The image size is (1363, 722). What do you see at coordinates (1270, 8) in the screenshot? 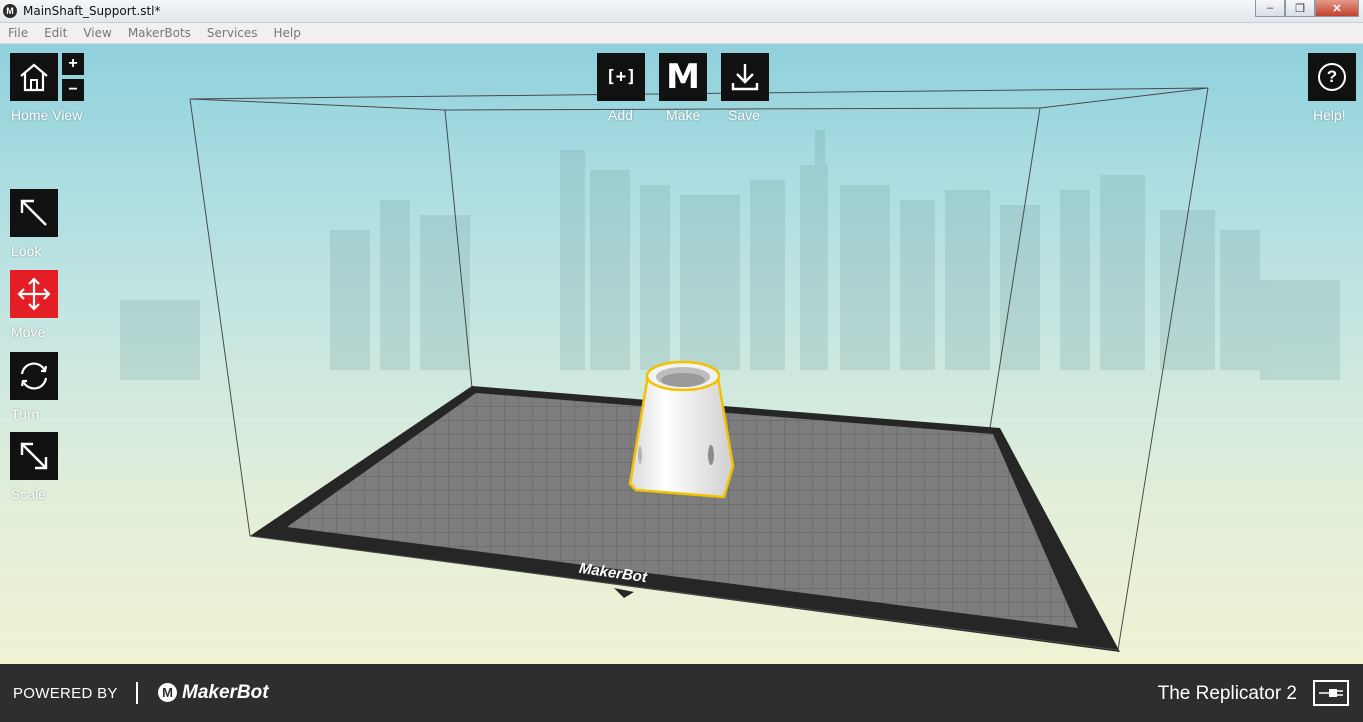
I see `minimize-button: –` at bounding box center [1270, 8].